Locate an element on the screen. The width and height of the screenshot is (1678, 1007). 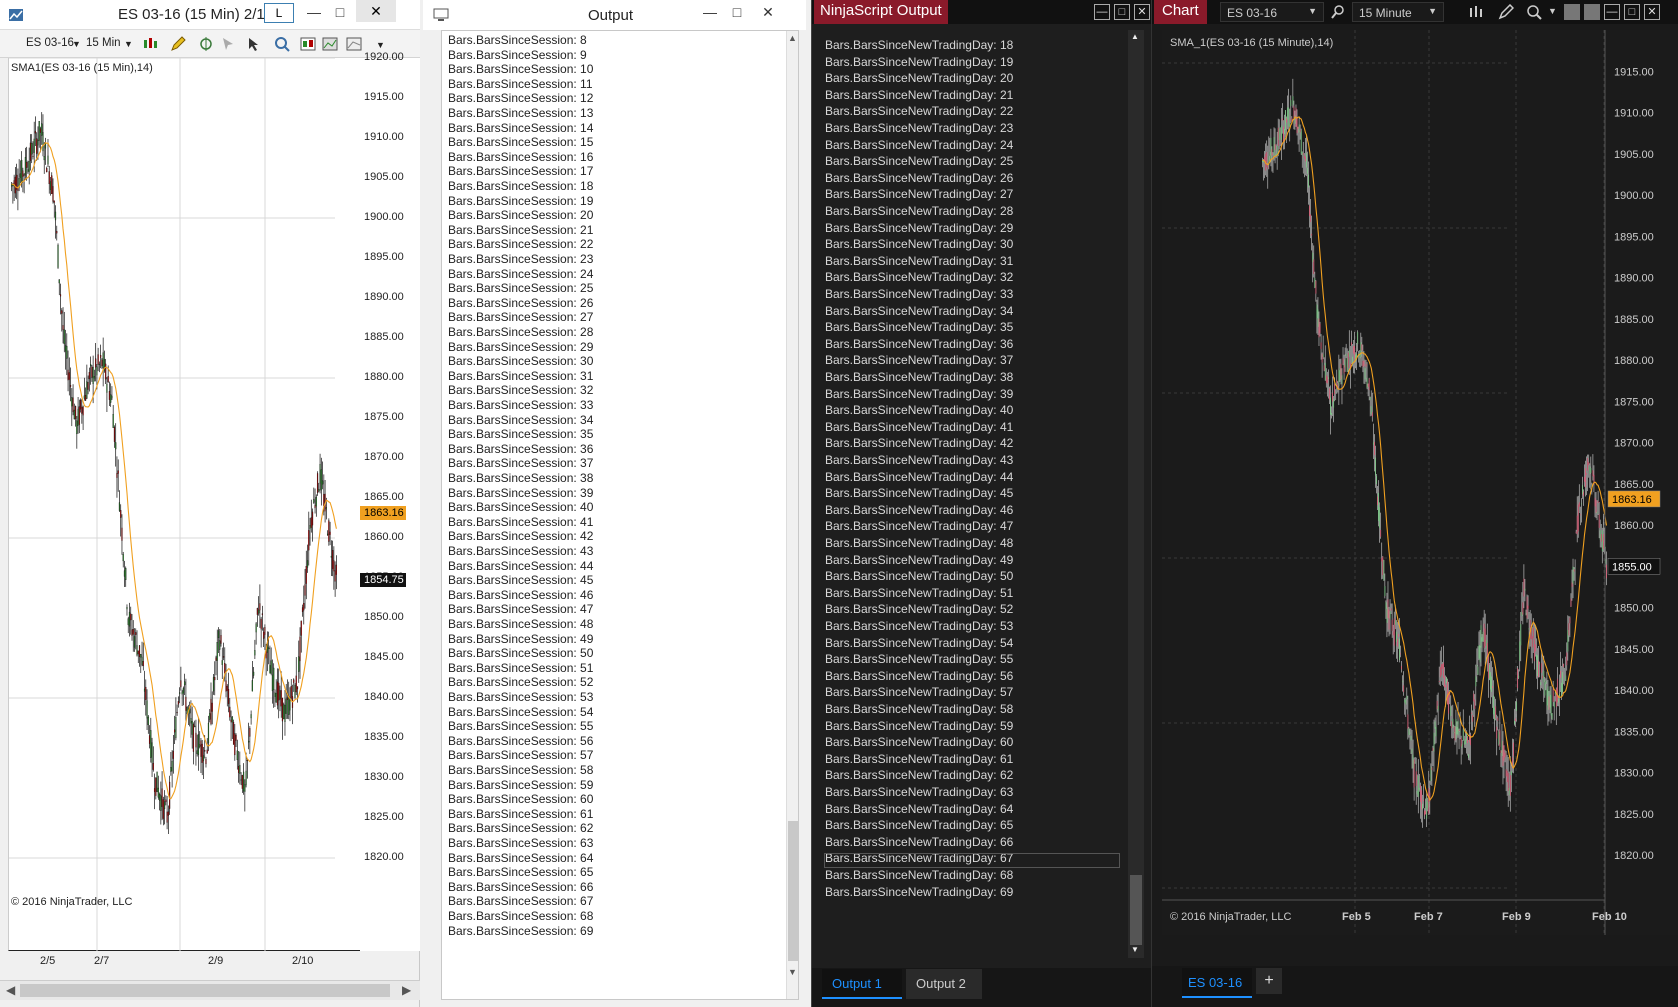
chart-image-icon is located at coordinates (354, 44).